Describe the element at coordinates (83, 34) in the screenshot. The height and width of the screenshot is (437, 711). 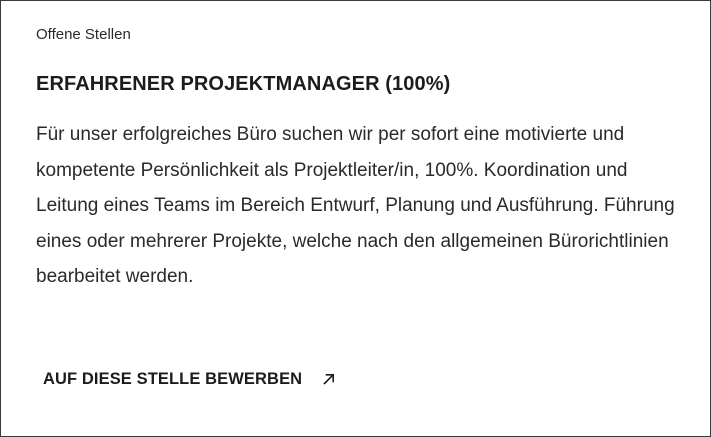
I see `job-category-label: Offene Stellen` at that location.